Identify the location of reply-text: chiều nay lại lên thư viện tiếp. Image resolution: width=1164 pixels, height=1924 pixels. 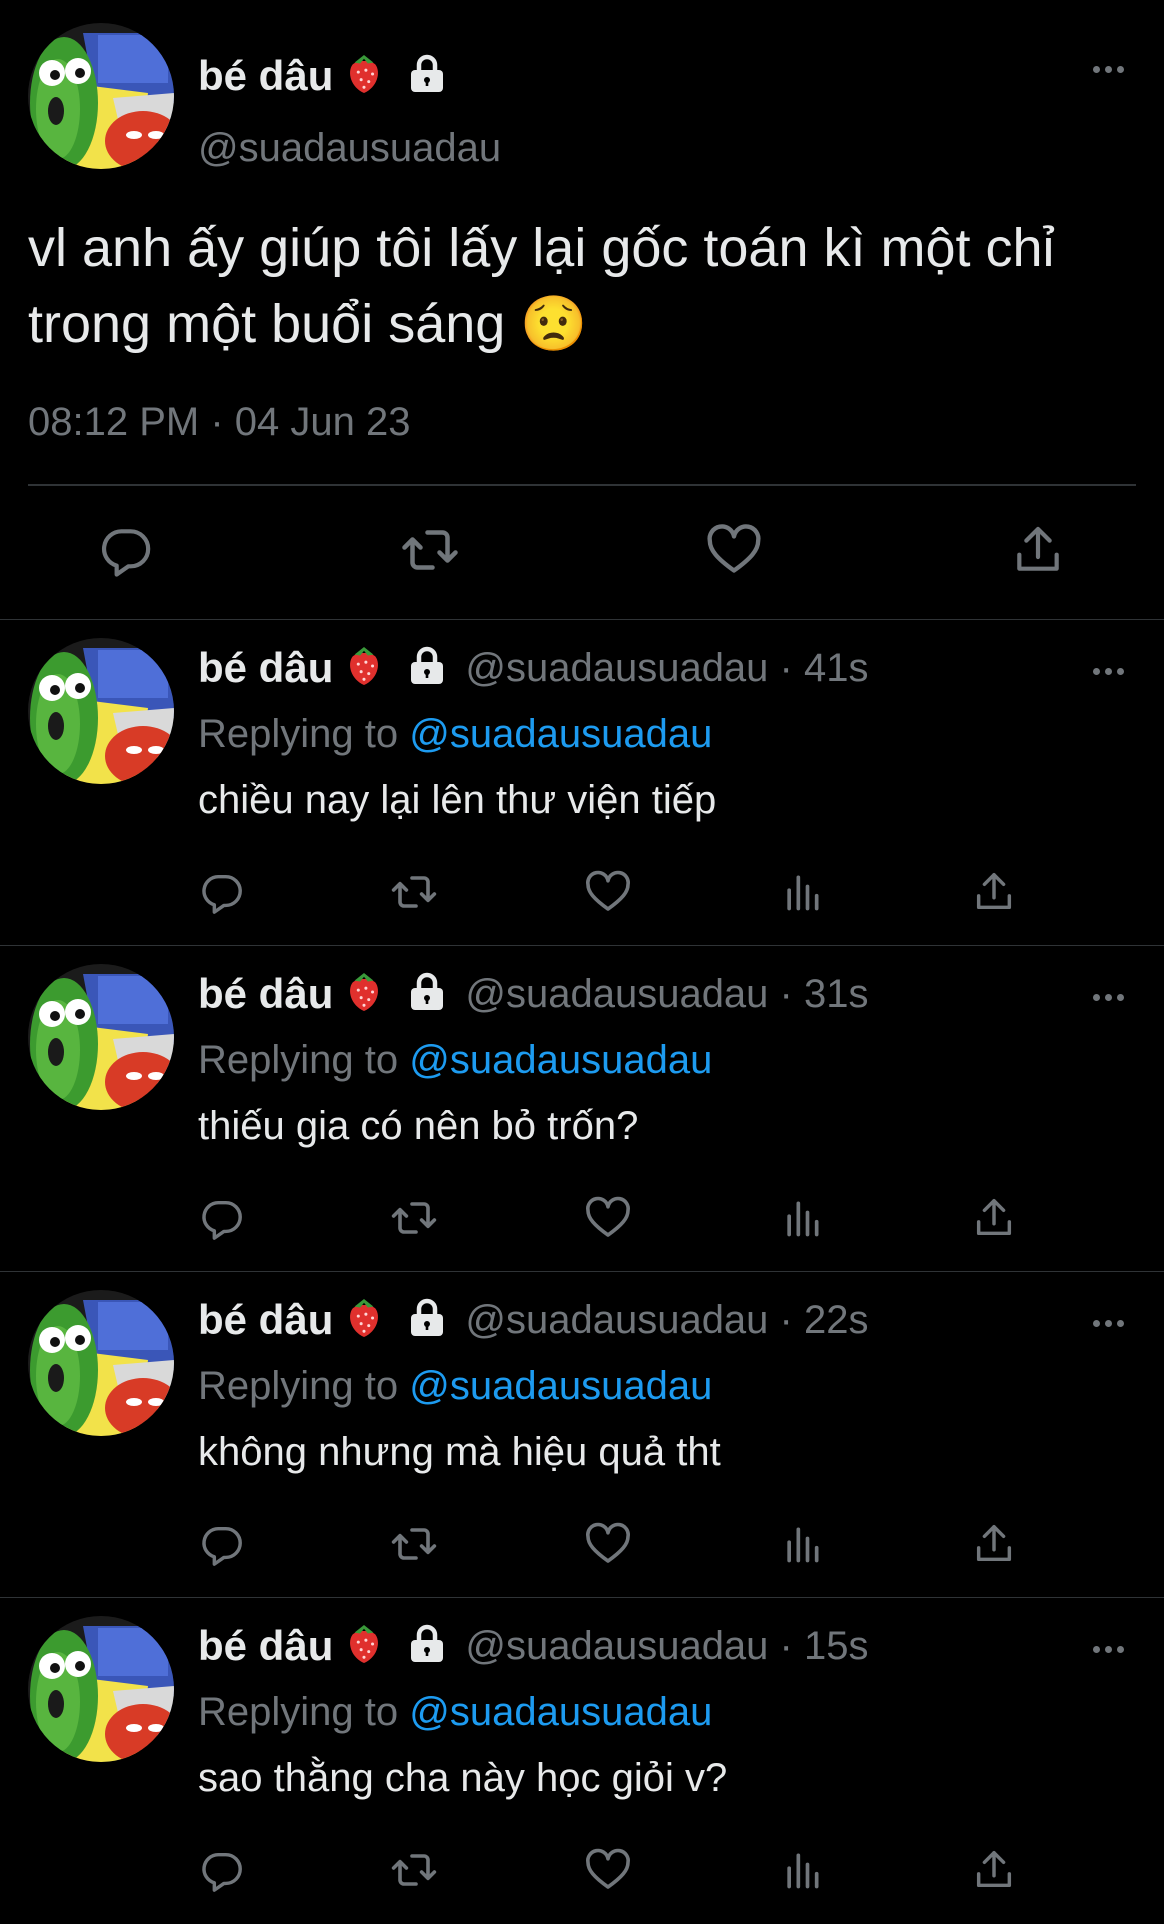
(457, 800).